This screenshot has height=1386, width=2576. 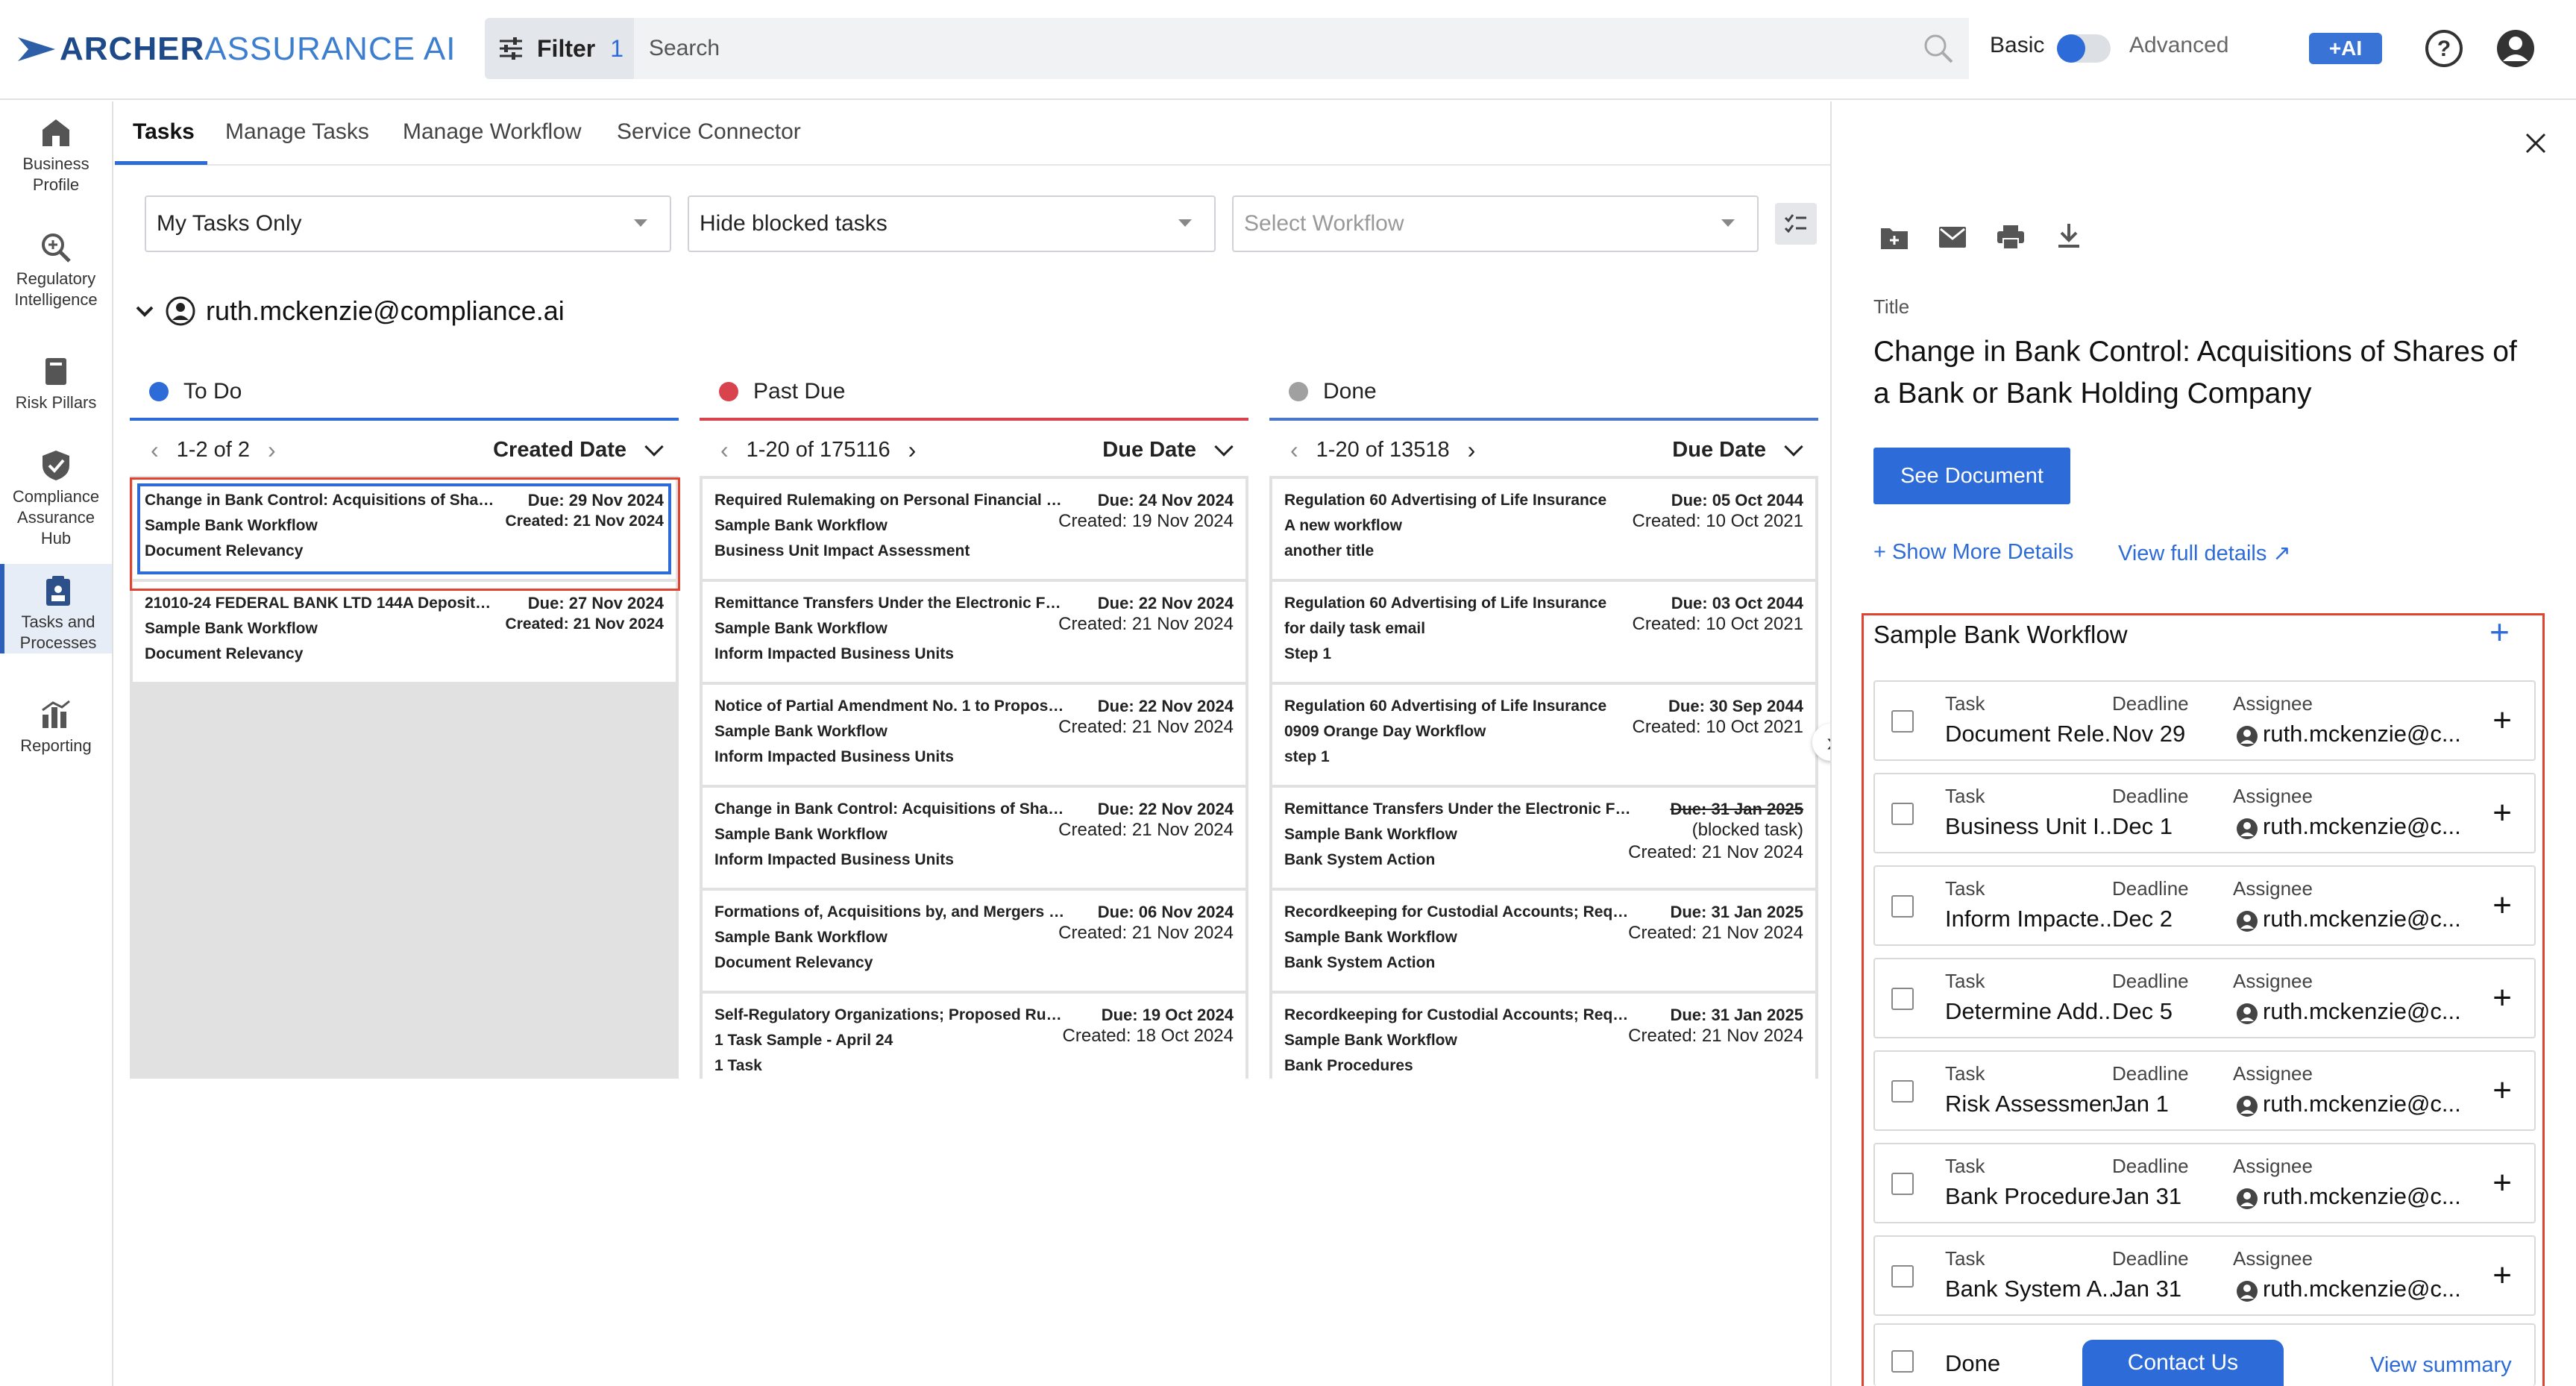 What do you see at coordinates (1939, 48) in the screenshot?
I see `search-icon` at bounding box center [1939, 48].